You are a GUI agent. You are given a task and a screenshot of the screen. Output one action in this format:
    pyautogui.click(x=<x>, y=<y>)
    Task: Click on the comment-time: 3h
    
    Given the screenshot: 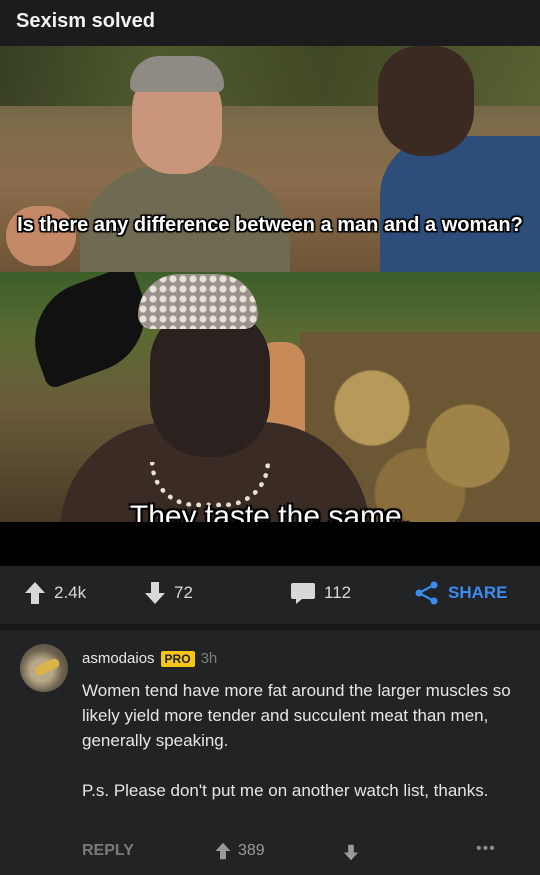 What is the action you would take?
    pyautogui.click(x=209, y=658)
    